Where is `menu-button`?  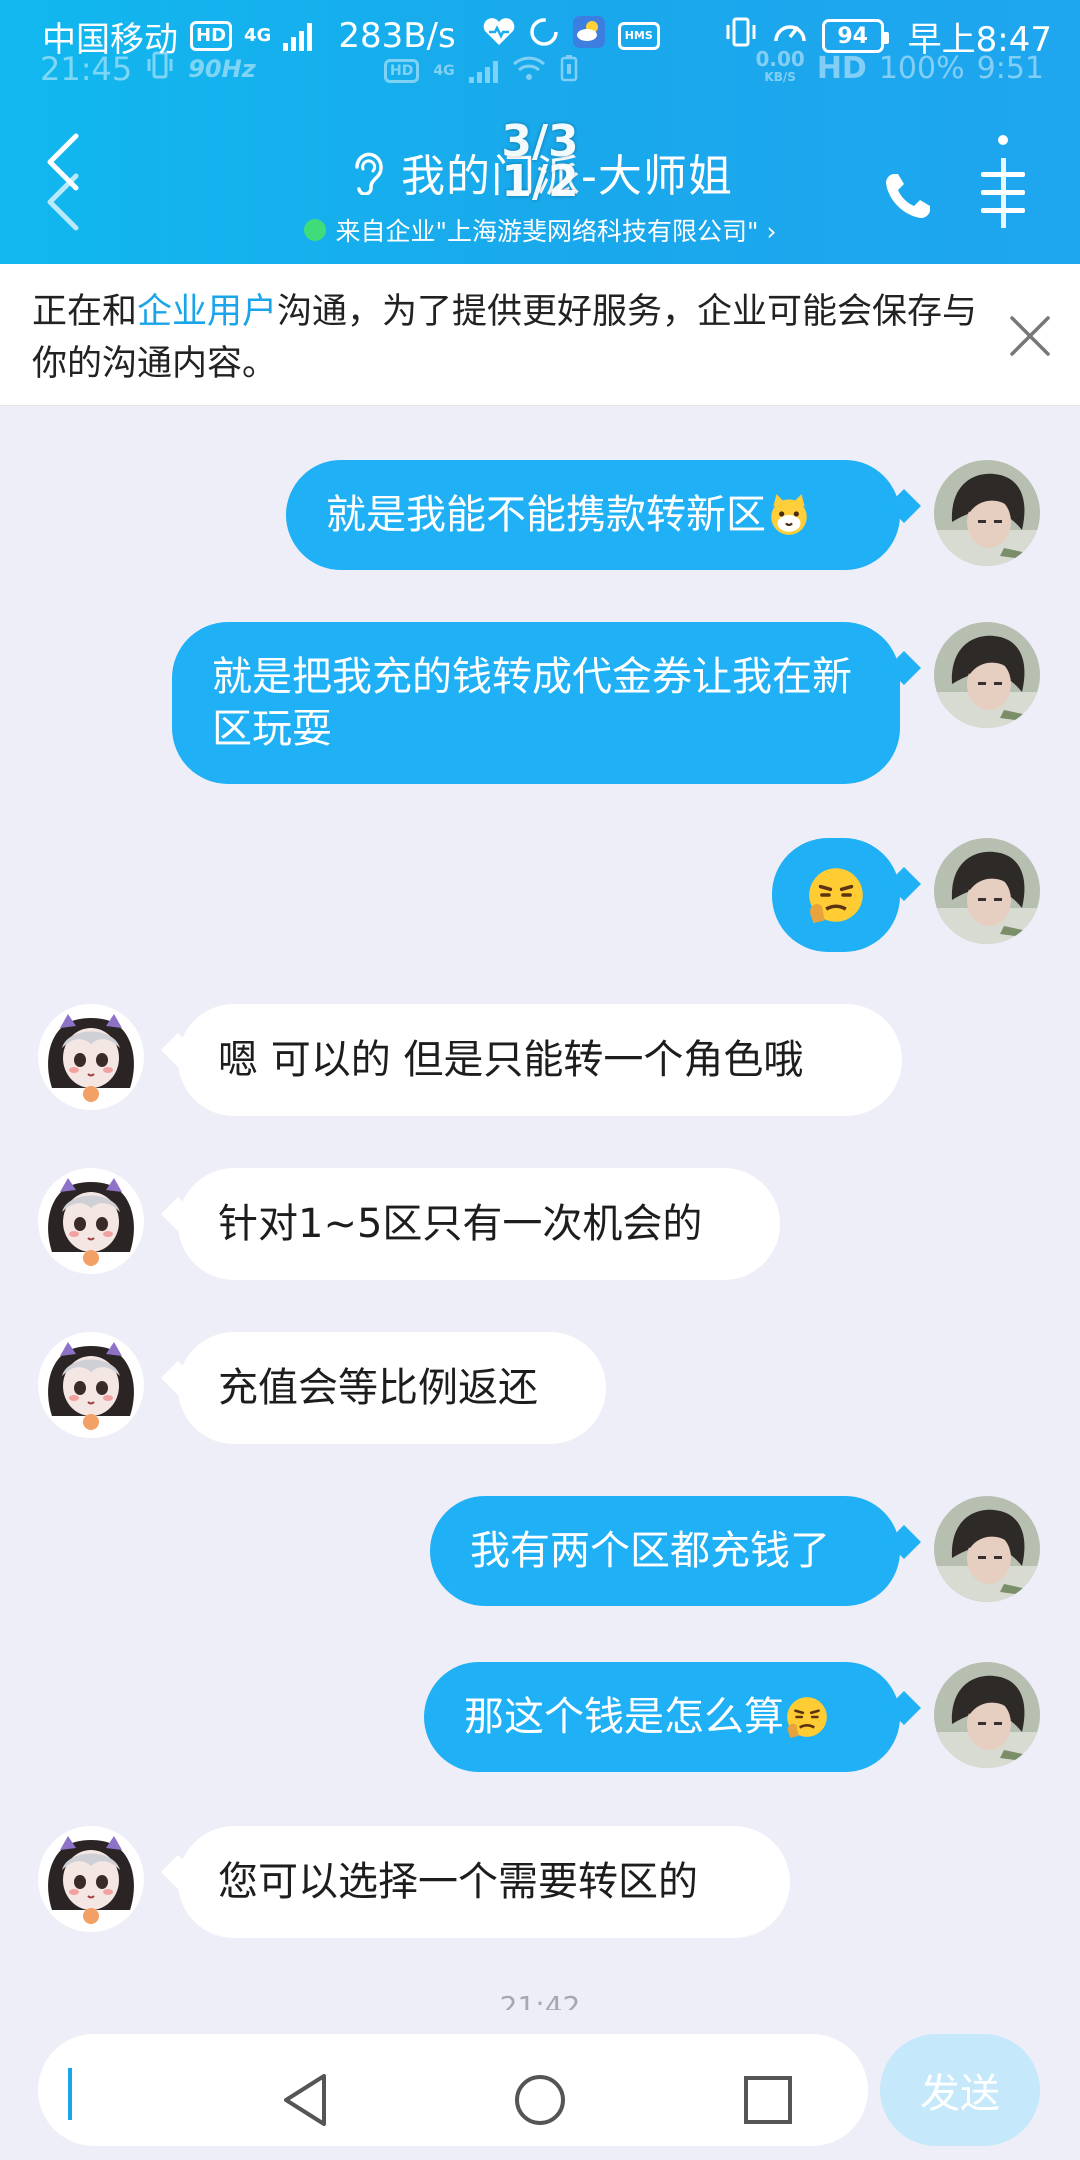 menu-button is located at coordinates (1003, 182).